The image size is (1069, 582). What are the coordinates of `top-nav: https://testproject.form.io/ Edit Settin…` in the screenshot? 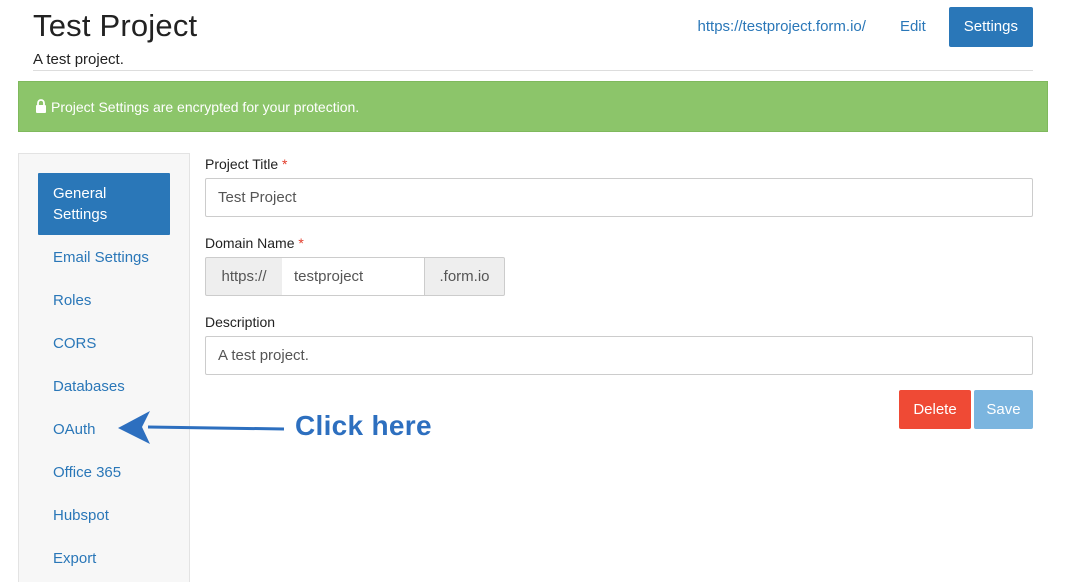 It's located at (858, 27).